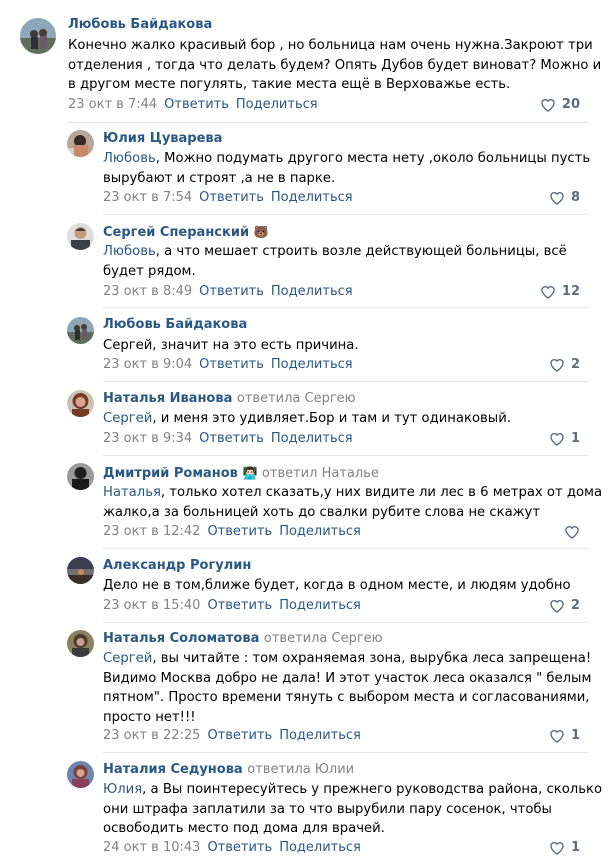 This screenshot has width=608, height=856. Describe the element at coordinates (147, 438) in the screenshot. I see `comment-date: 23 окт в 9:34` at that location.